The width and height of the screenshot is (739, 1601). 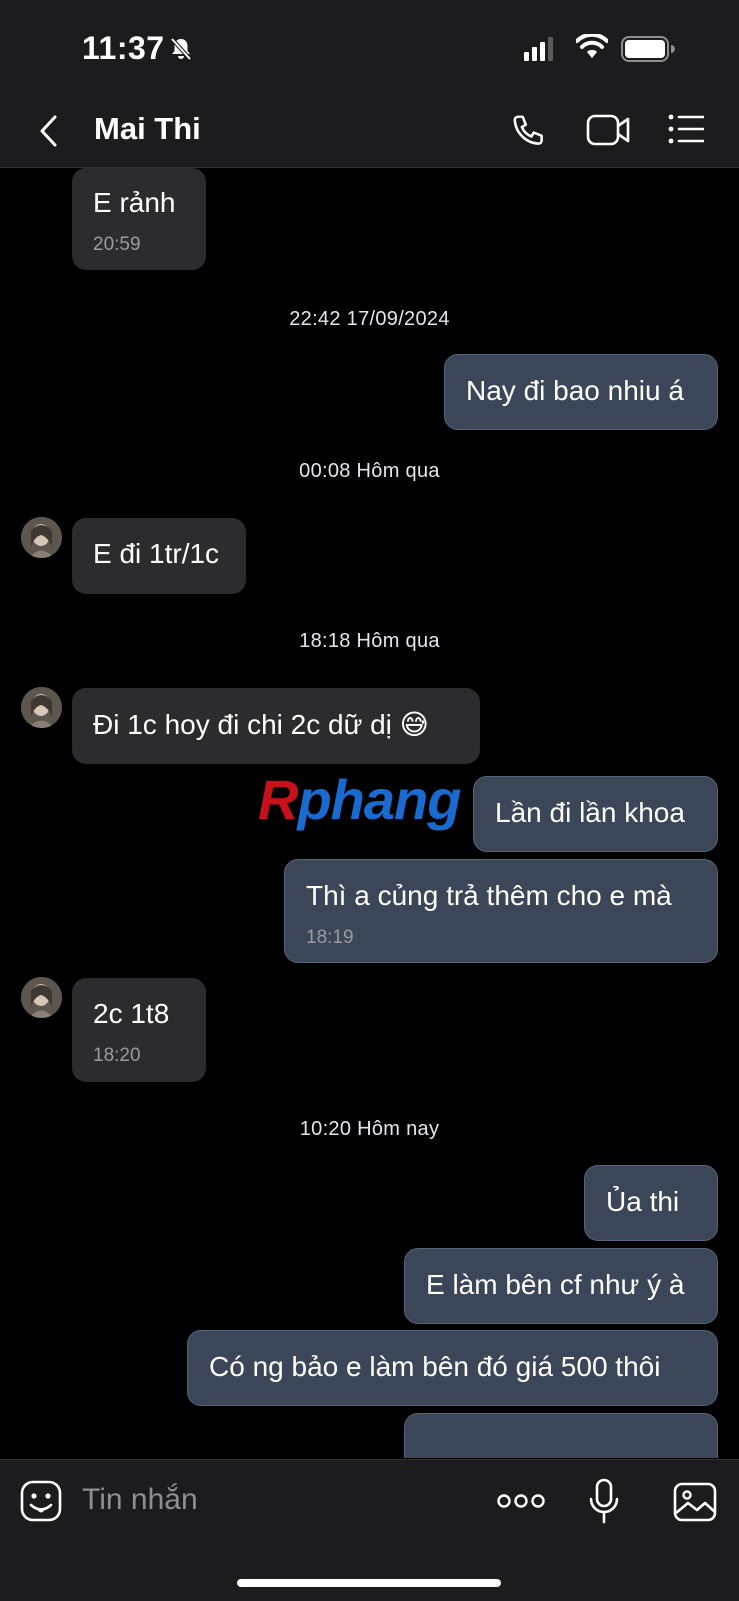 What do you see at coordinates (489, 895) in the screenshot?
I see `message-text: Thì a củng trả thêm cho e mà` at bounding box center [489, 895].